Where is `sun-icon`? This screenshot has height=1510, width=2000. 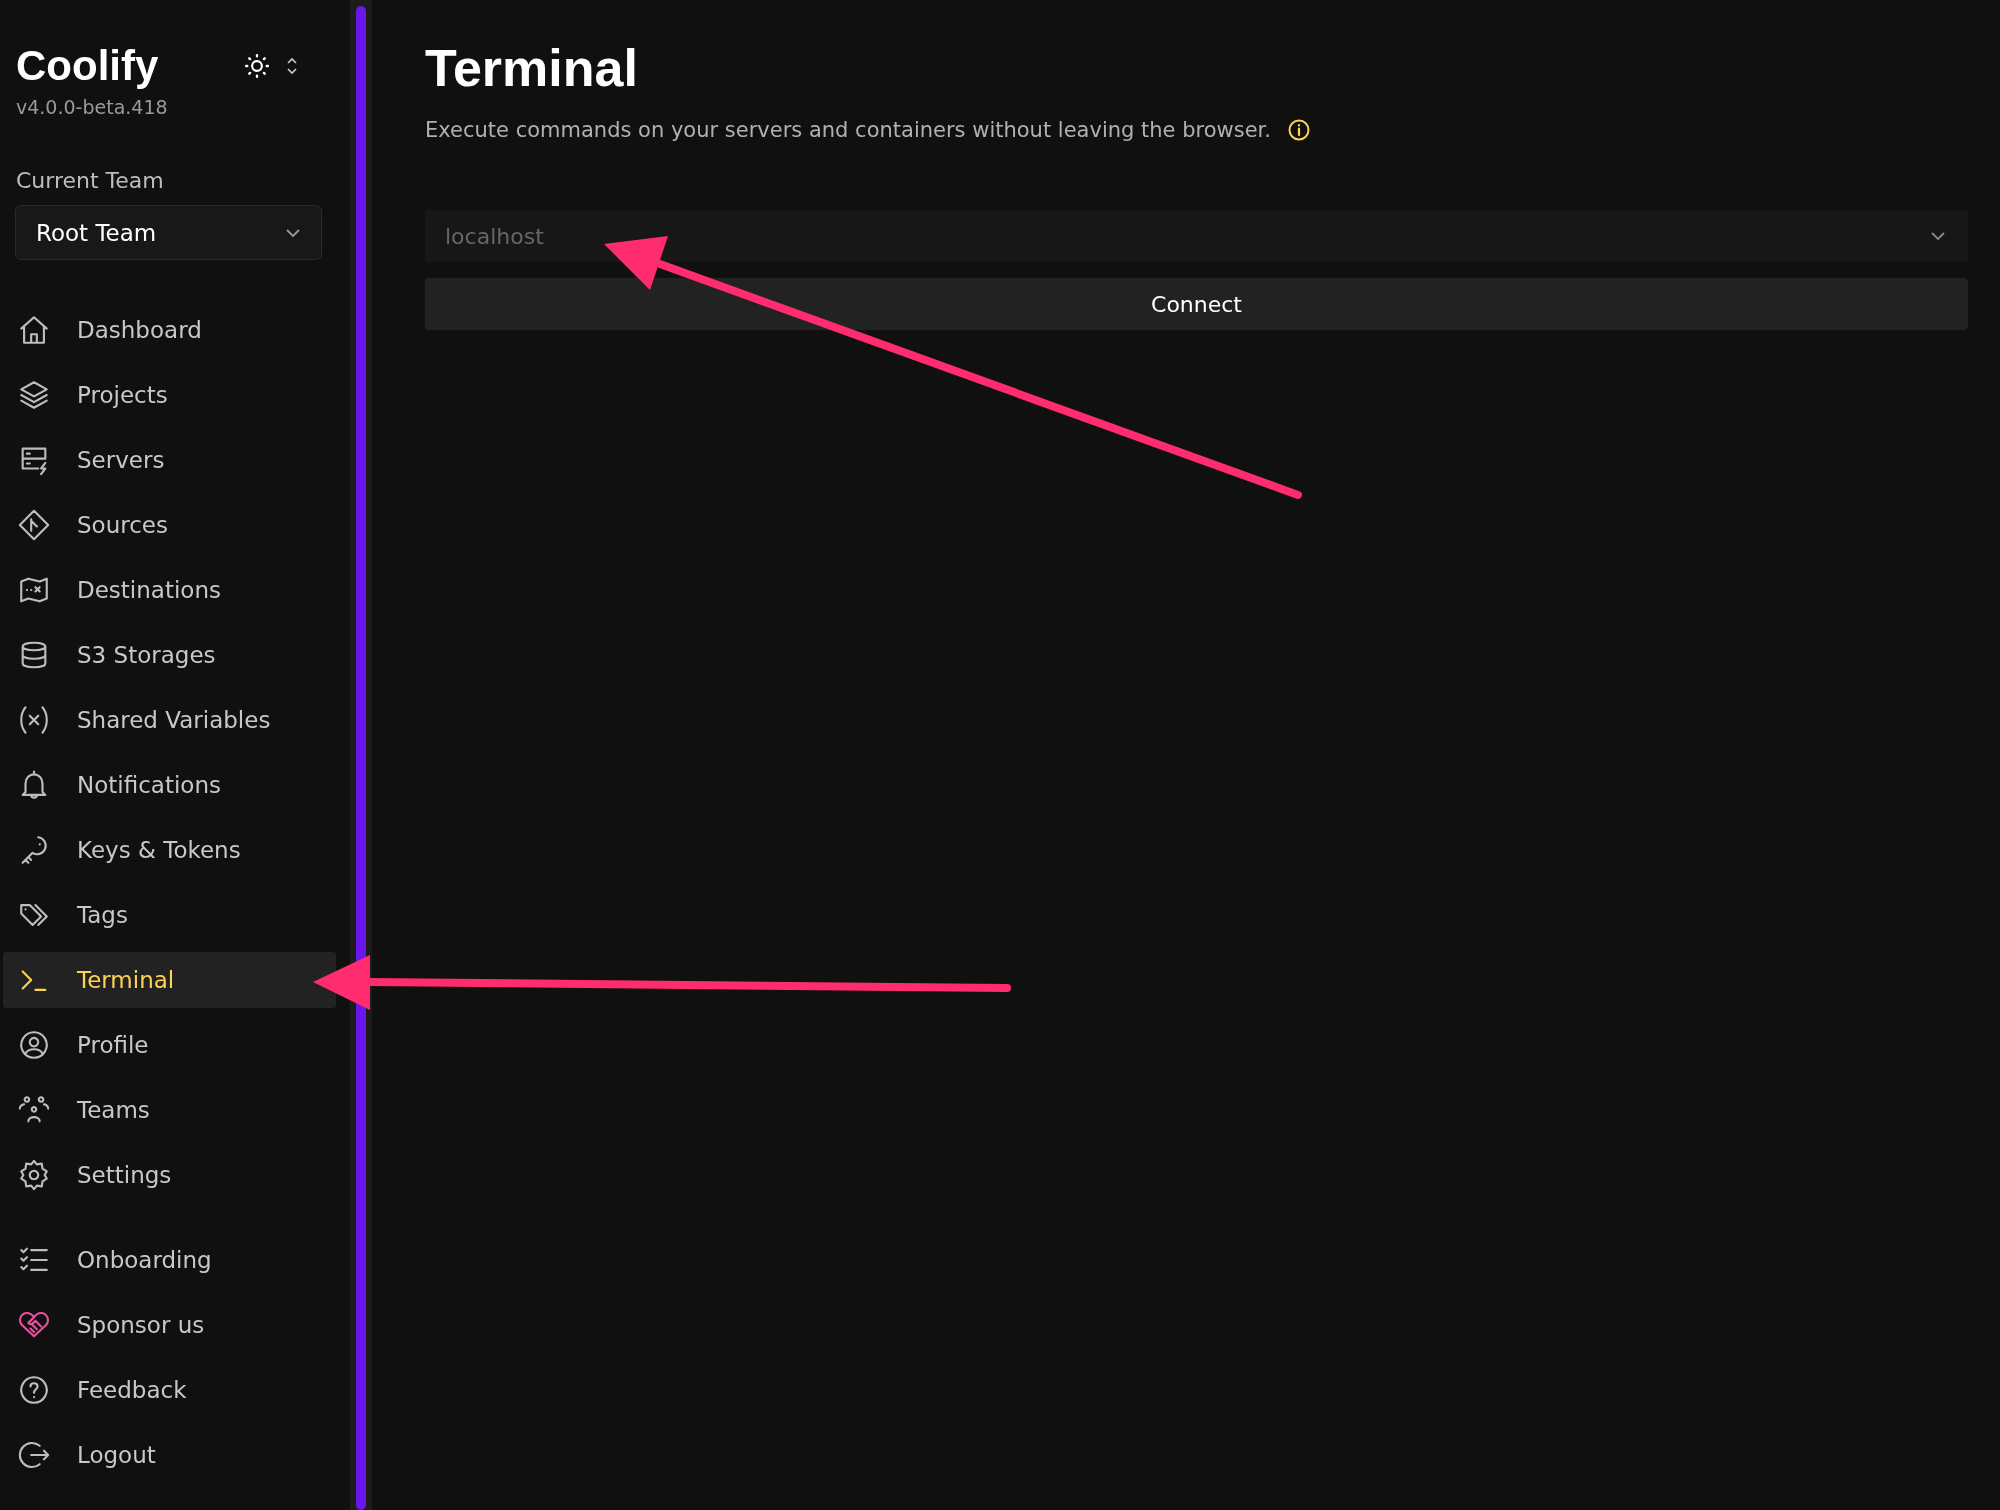
sun-icon is located at coordinates (257, 66).